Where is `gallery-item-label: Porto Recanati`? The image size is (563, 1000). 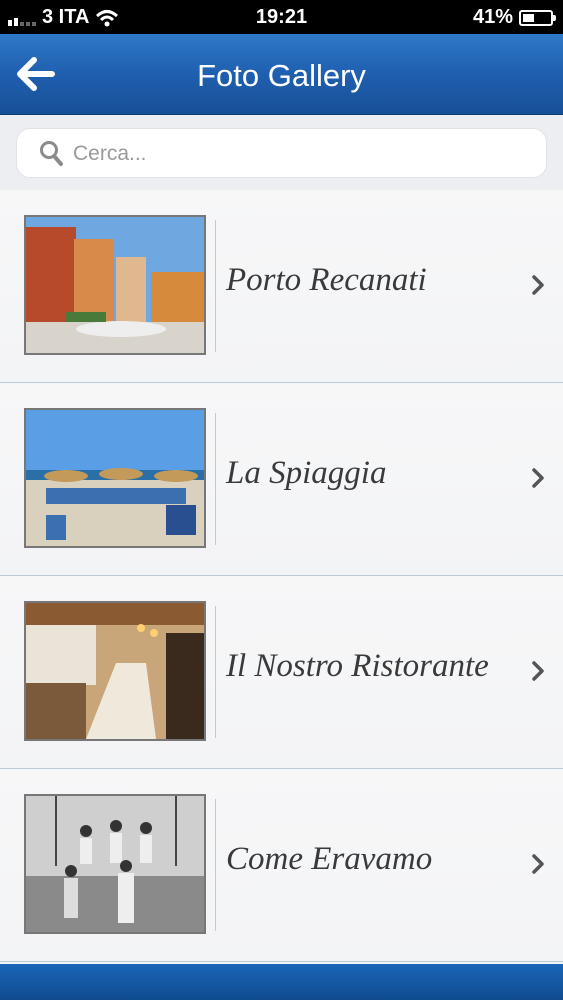 gallery-item-label: Porto Recanati is located at coordinates (326, 280).